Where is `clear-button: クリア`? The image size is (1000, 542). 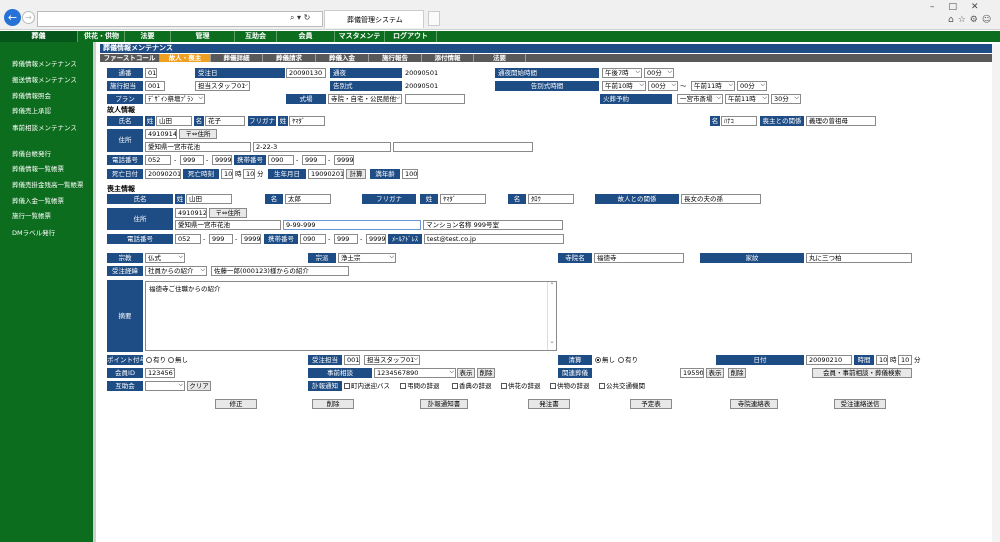
clear-button: クリア is located at coordinates (199, 386).